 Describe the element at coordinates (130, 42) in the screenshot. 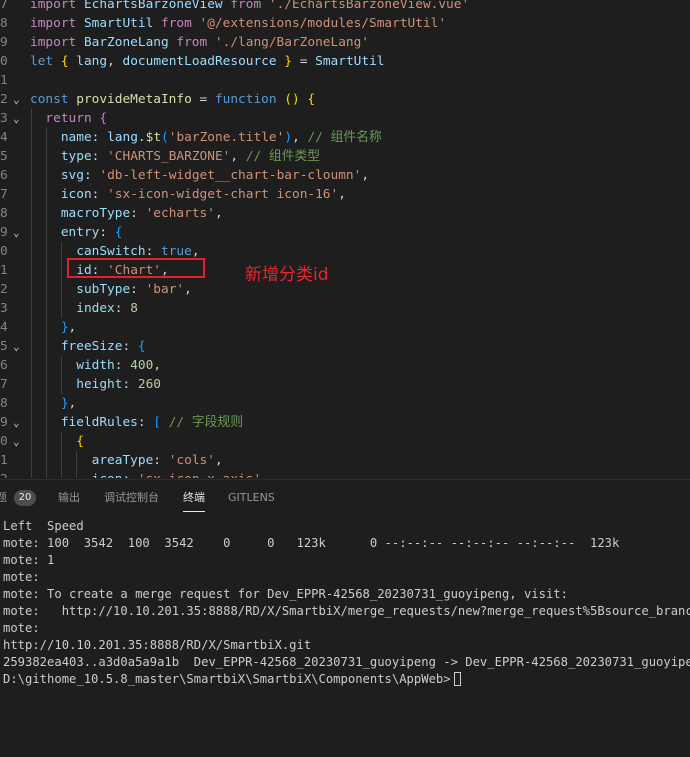

I see `code-token: BarZoneLang` at that location.